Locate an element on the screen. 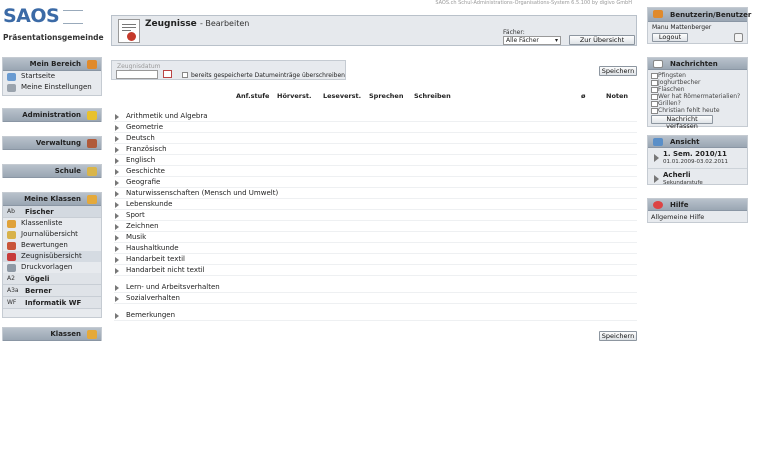 This screenshot has height=464, width=758. subject-row: Handarbeit nicht textil is located at coordinates (375, 270).